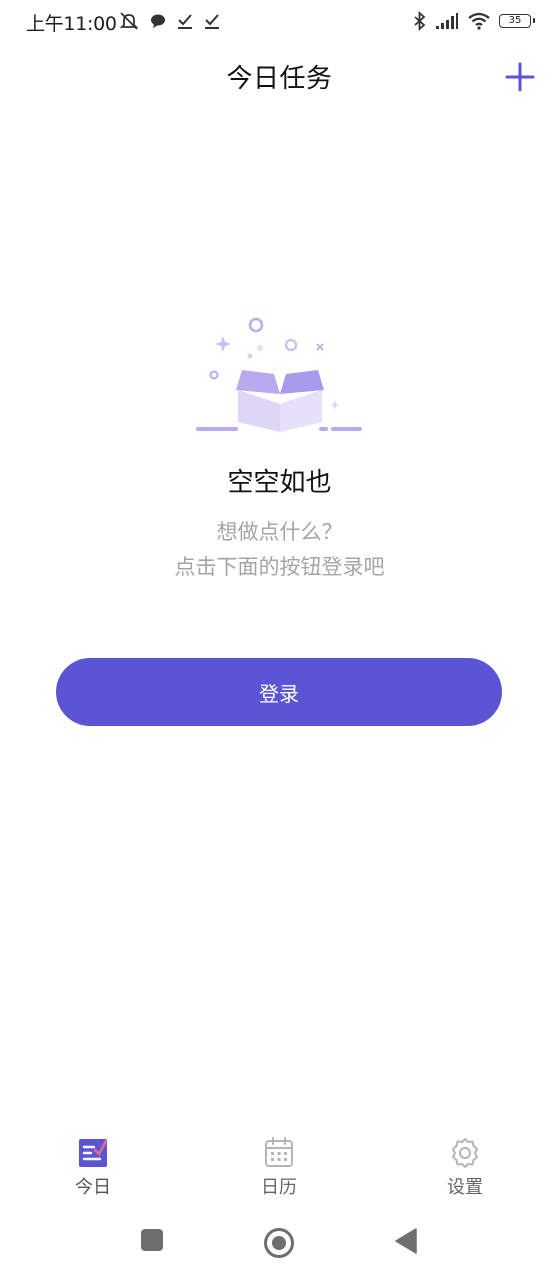 The height and width of the screenshot is (1280, 559). Describe the element at coordinates (279, 374) in the screenshot. I see `open-box-illustration` at that location.